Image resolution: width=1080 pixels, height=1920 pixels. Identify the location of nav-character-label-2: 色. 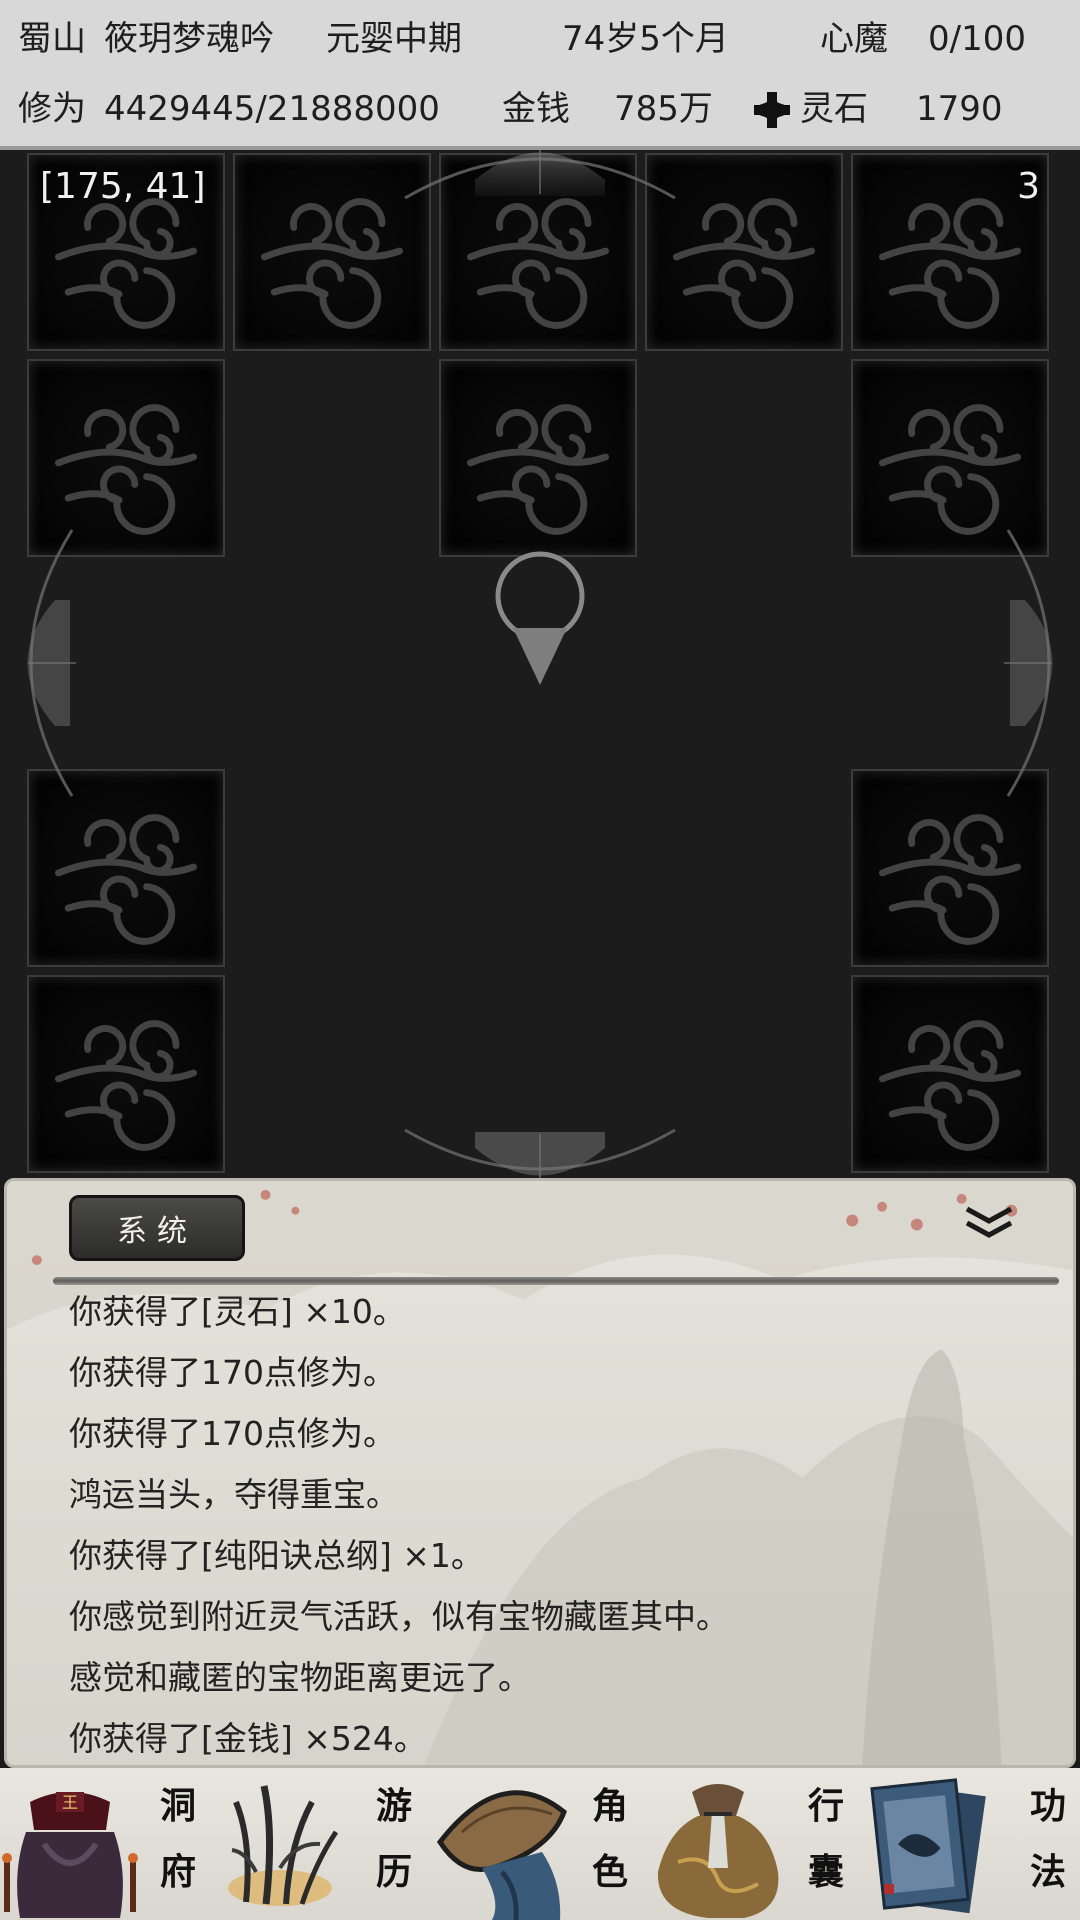
(609, 1872).